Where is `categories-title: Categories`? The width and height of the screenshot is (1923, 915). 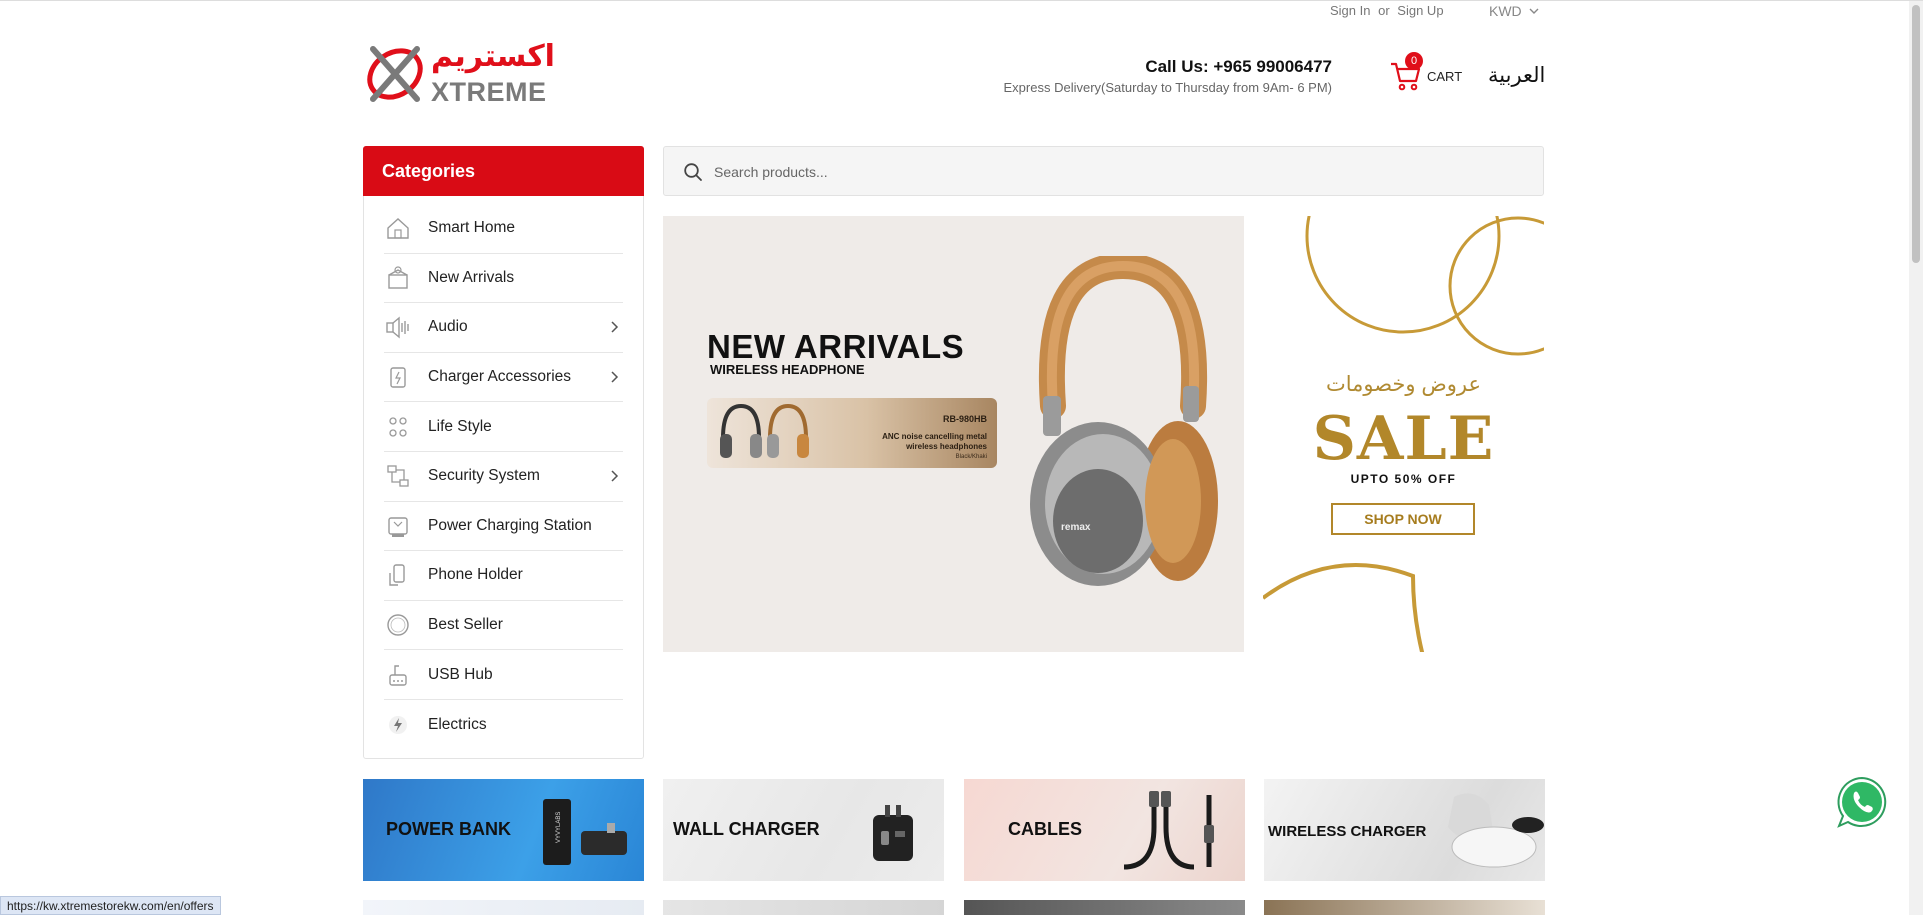 categories-title: Categories is located at coordinates (503, 171).